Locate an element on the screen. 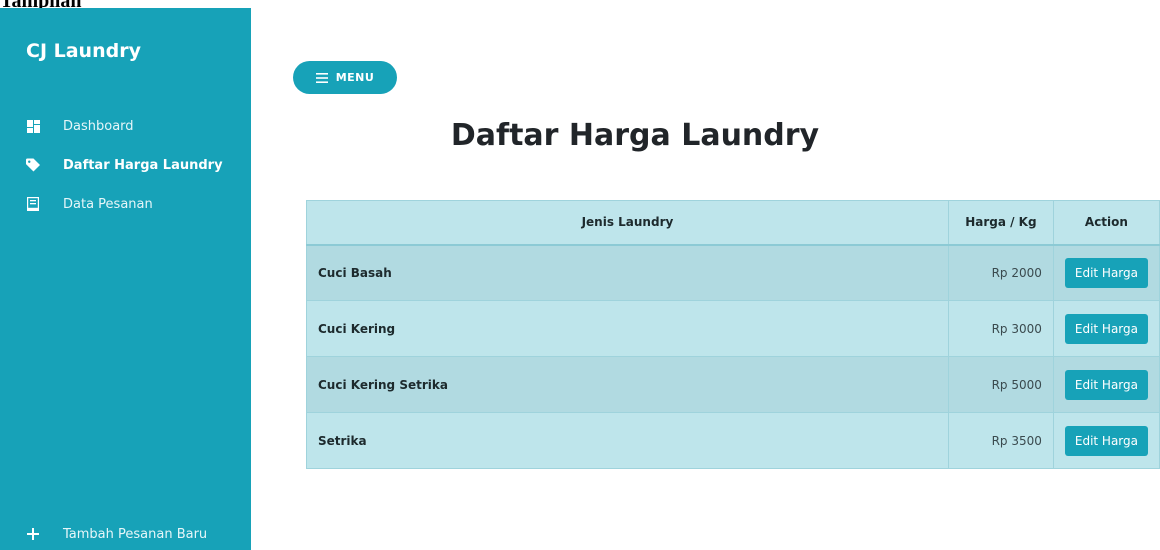 This screenshot has width=1160, height=550. table-header-row: Jenis Laundry Harga / Kg Action is located at coordinates (733, 223).